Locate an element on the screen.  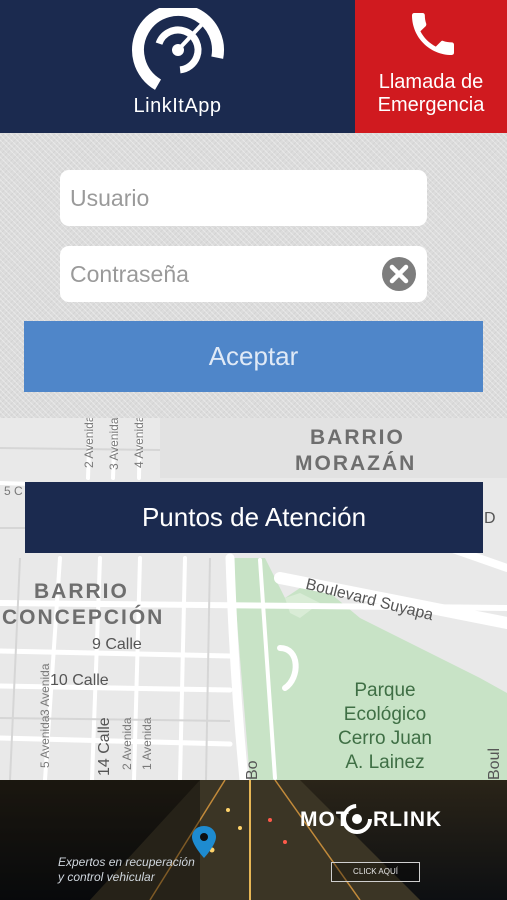
map-label-park-4: A. Lainez is located at coordinates (385, 762).